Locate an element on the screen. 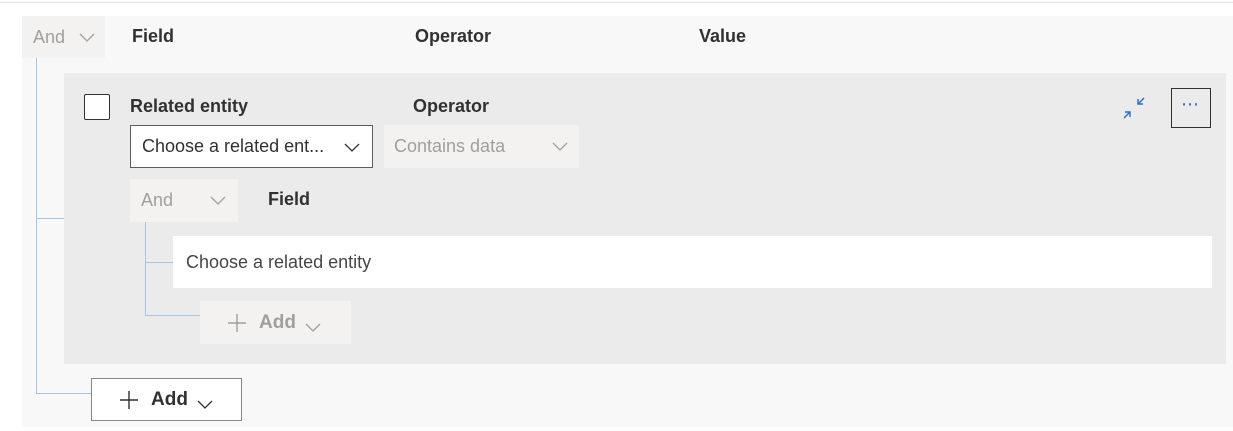 This screenshot has width=1233, height=431. outer-tree-branch-group is located at coordinates (50, 218).